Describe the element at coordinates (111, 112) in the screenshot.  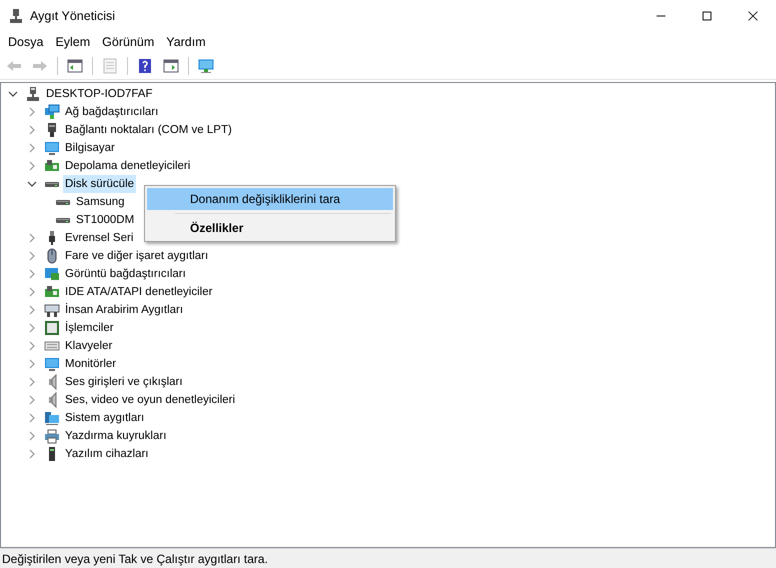
I see `tree-item: Ağ bağdaştırıcıları` at that location.